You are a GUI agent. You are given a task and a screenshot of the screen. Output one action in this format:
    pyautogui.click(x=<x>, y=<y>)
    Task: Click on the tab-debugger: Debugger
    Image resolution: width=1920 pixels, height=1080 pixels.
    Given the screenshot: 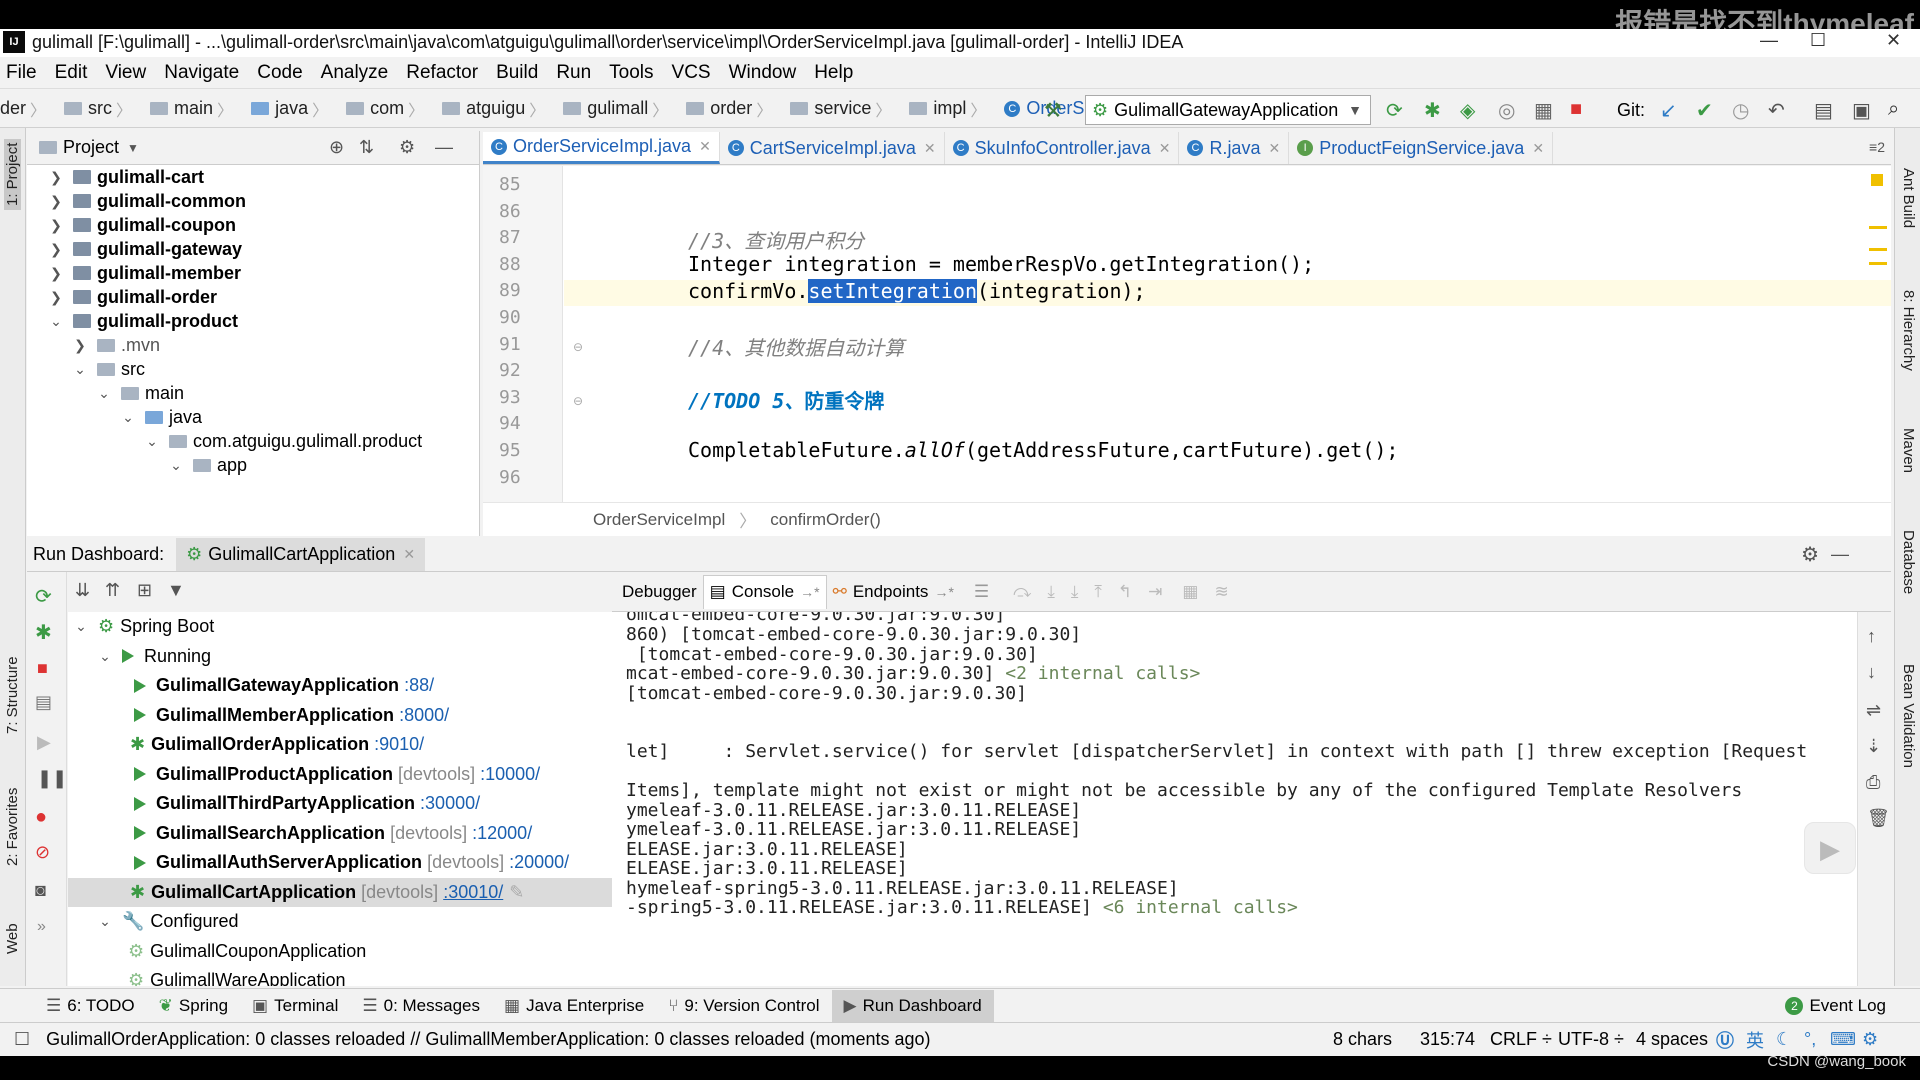 What is the action you would take?
    pyautogui.click(x=659, y=592)
    